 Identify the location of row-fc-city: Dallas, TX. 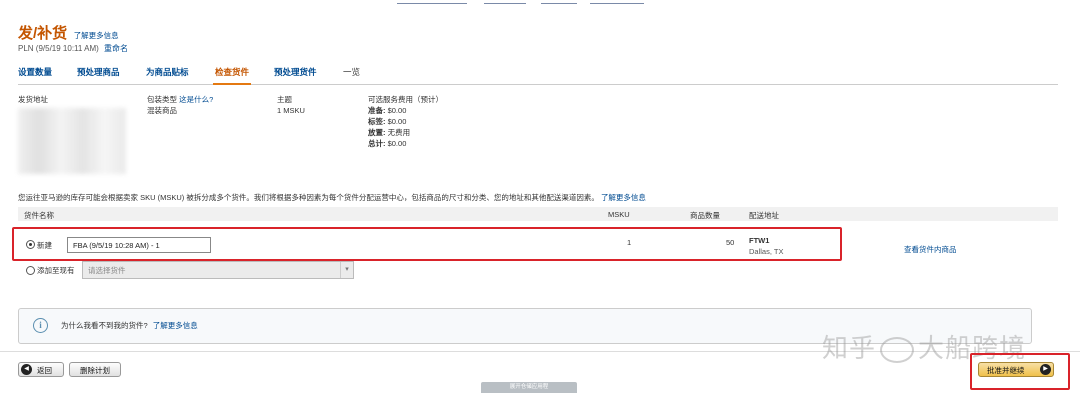
(766, 251).